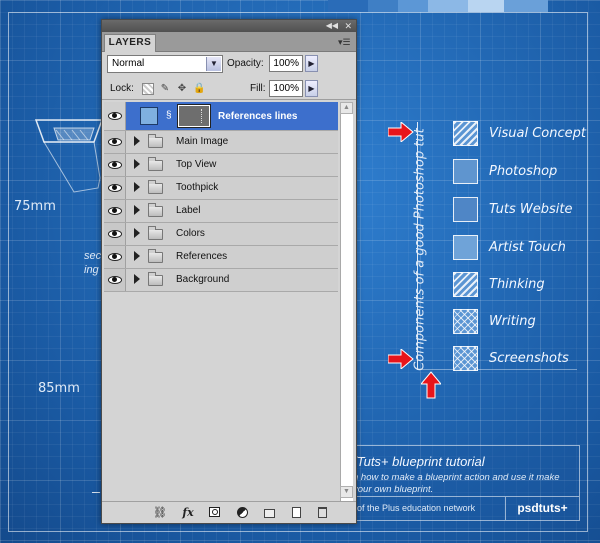 This screenshot has height=543, width=600. Describe the element at coordinates (202, 141) in the screenshot. I see `layer-name: Main Image` at that location.